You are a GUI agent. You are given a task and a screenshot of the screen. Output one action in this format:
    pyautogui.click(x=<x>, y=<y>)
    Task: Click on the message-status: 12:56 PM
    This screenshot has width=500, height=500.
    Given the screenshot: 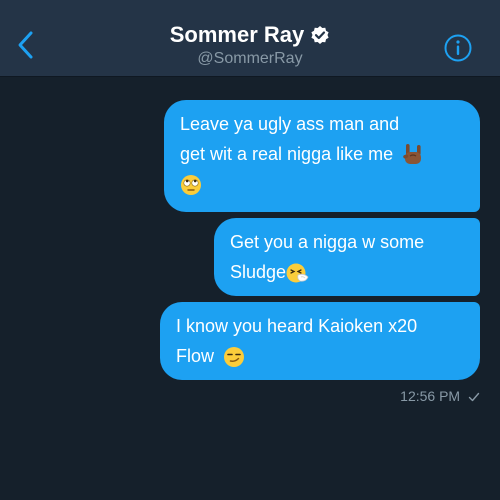 What is the action you would take?
    pyautogui.click(x=390, y=396)
    